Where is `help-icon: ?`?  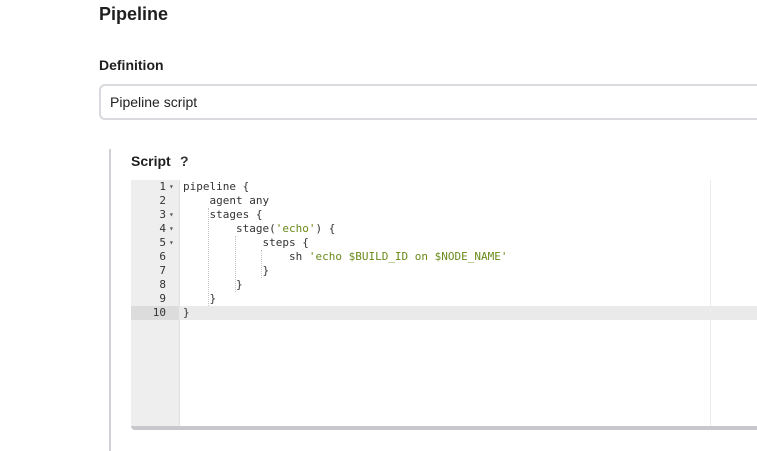
help-icon: ? is located at coordinates (184, 161).